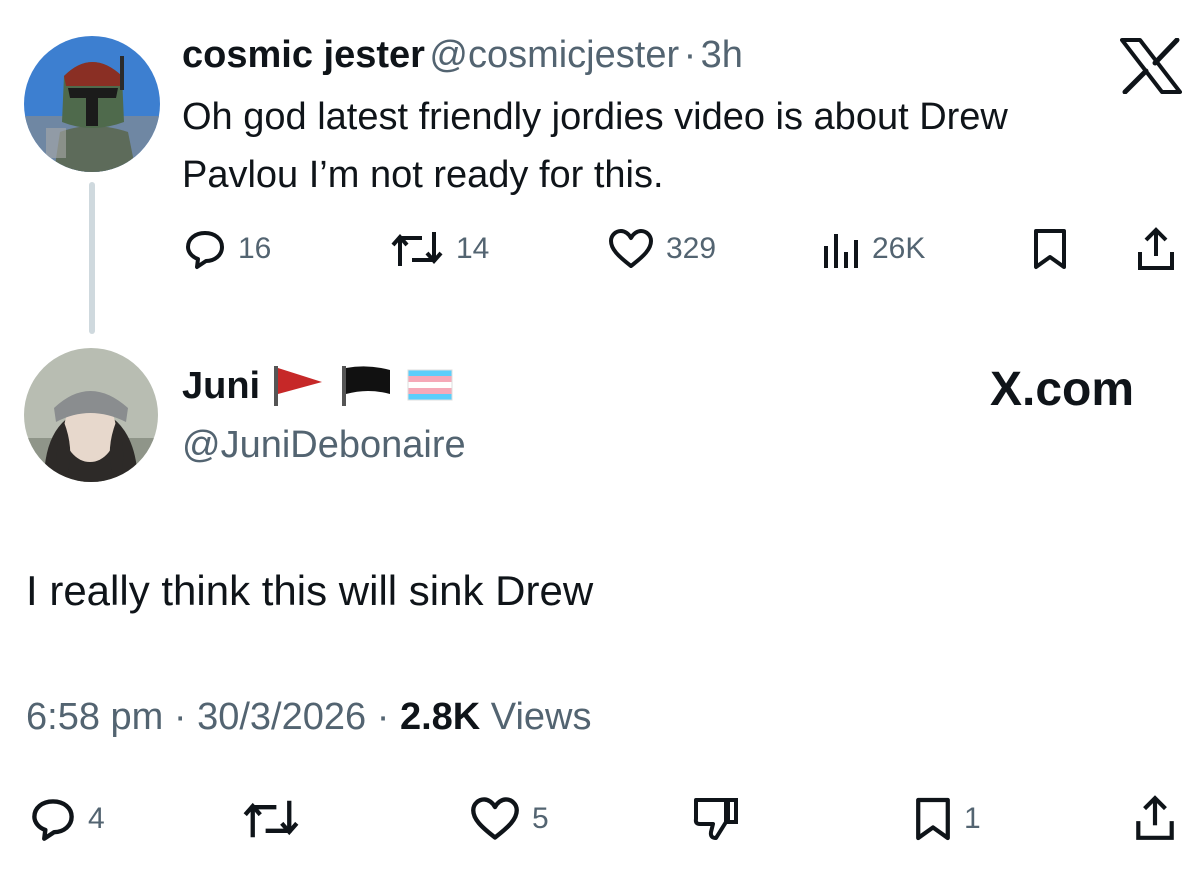 Image resolution: width=1200 pixels, height=887 pixels. What do you see at coordinates (972, 818) in the screenshot?
I see `tweet2-bookmark-count: 1` at bounding box center [972, 818].